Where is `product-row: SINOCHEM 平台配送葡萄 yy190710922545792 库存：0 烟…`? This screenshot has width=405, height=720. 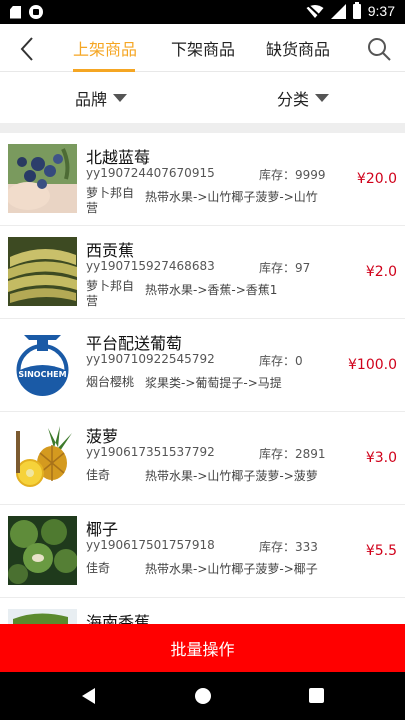
product-row: SINOCHEM 平台配送葡萄 yy190710922545792 库存：0 烟… is located at coordinates (202, 365).